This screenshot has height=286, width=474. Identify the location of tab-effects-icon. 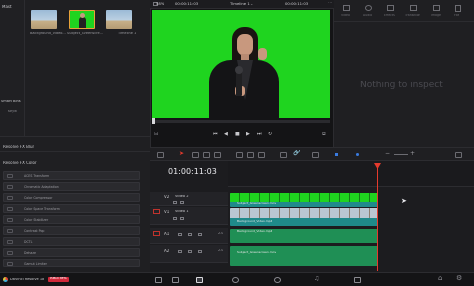
(390, 8).